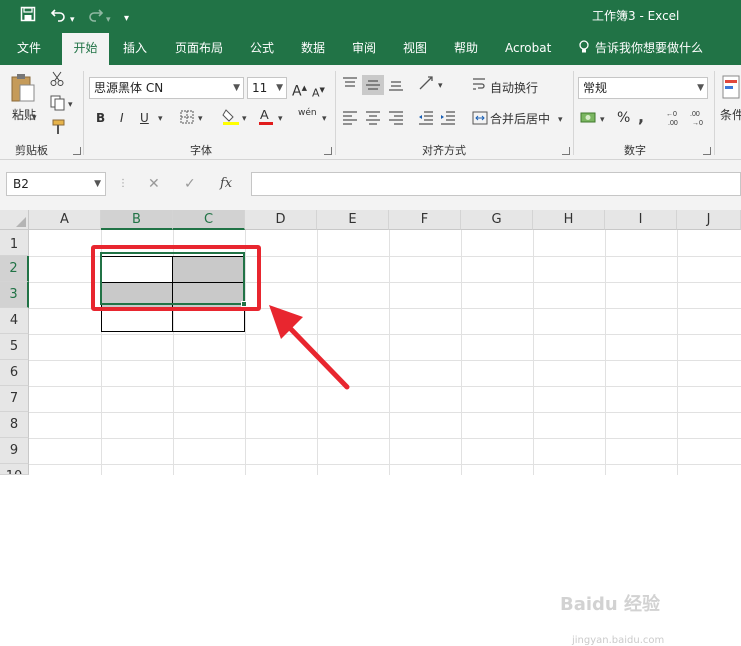  What do you see at coordinates (396, 120) in the screenshot?
I see `align-right-icon` at bounding box center [396, 120].